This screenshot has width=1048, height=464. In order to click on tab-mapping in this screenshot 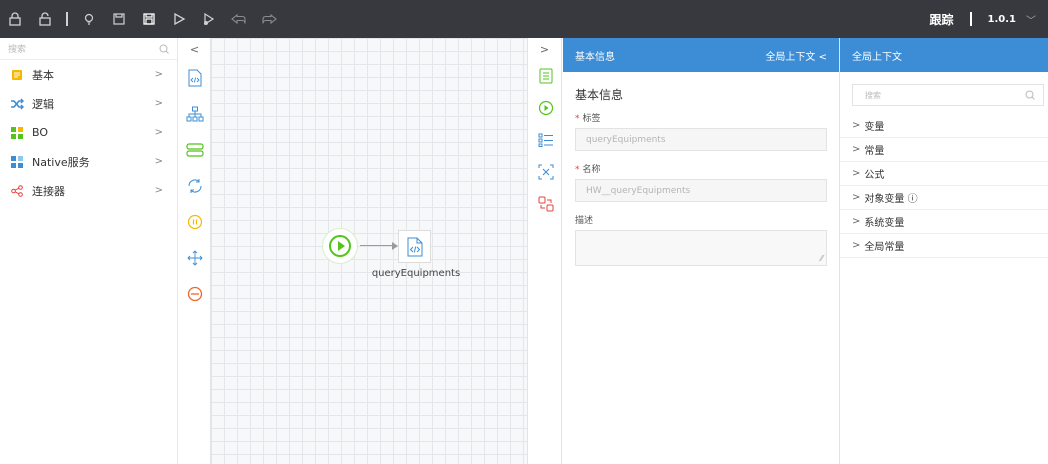, I will do `click(545, 172)`.